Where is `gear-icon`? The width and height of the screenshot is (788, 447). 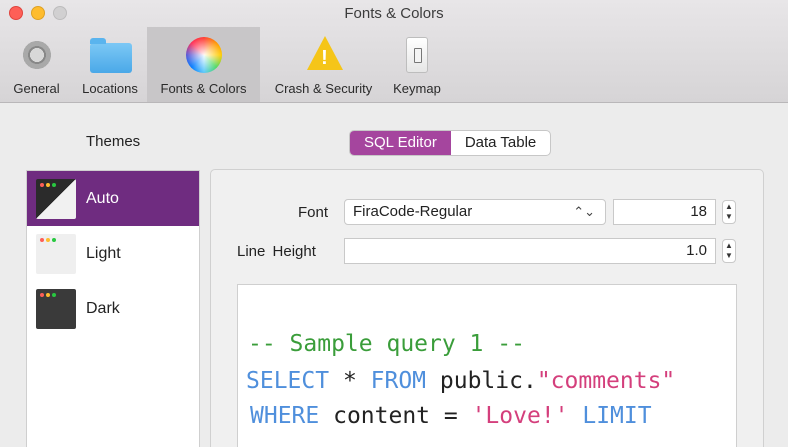
gear-icon is located at coordinates (37, 55).